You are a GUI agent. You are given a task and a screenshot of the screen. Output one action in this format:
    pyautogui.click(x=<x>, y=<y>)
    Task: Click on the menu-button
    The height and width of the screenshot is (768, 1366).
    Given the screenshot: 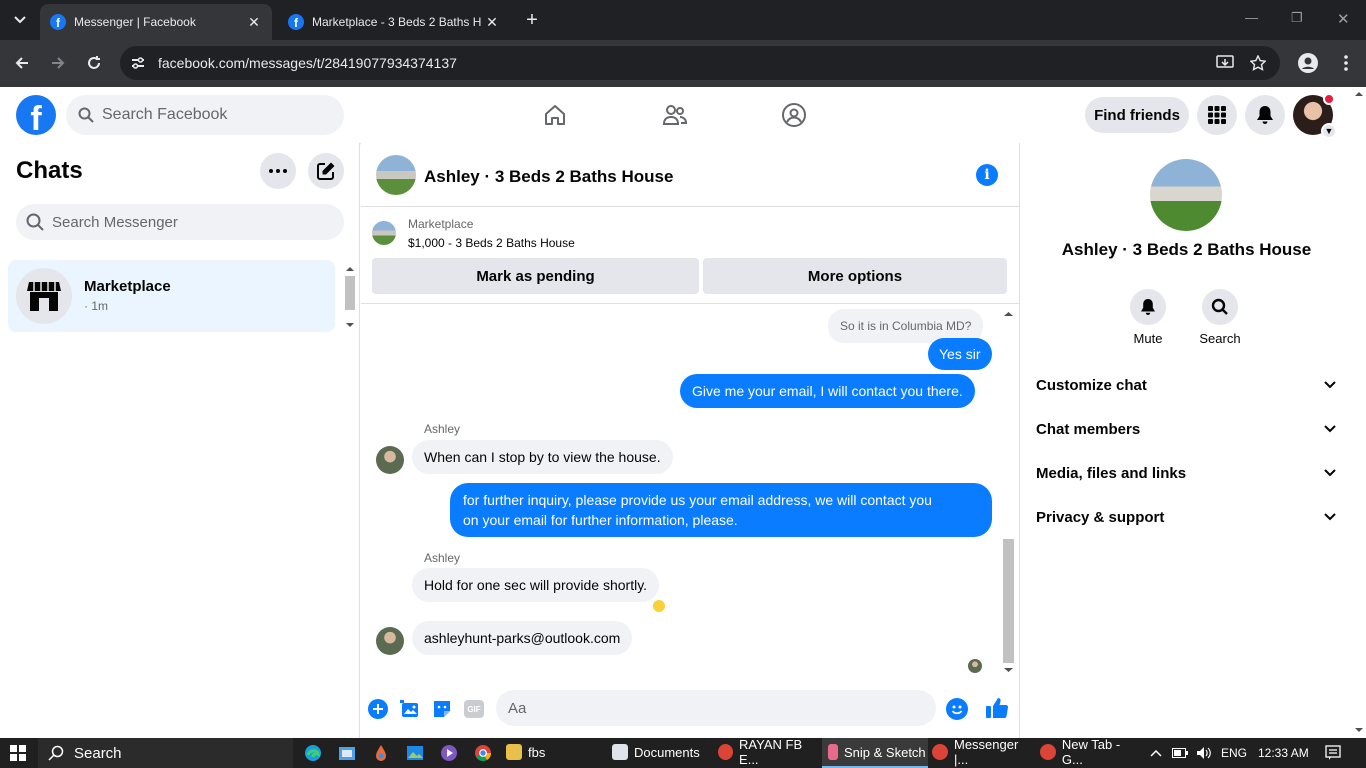 What is the action you would take?
    pyautogui.click(x=1217, y=115)
    